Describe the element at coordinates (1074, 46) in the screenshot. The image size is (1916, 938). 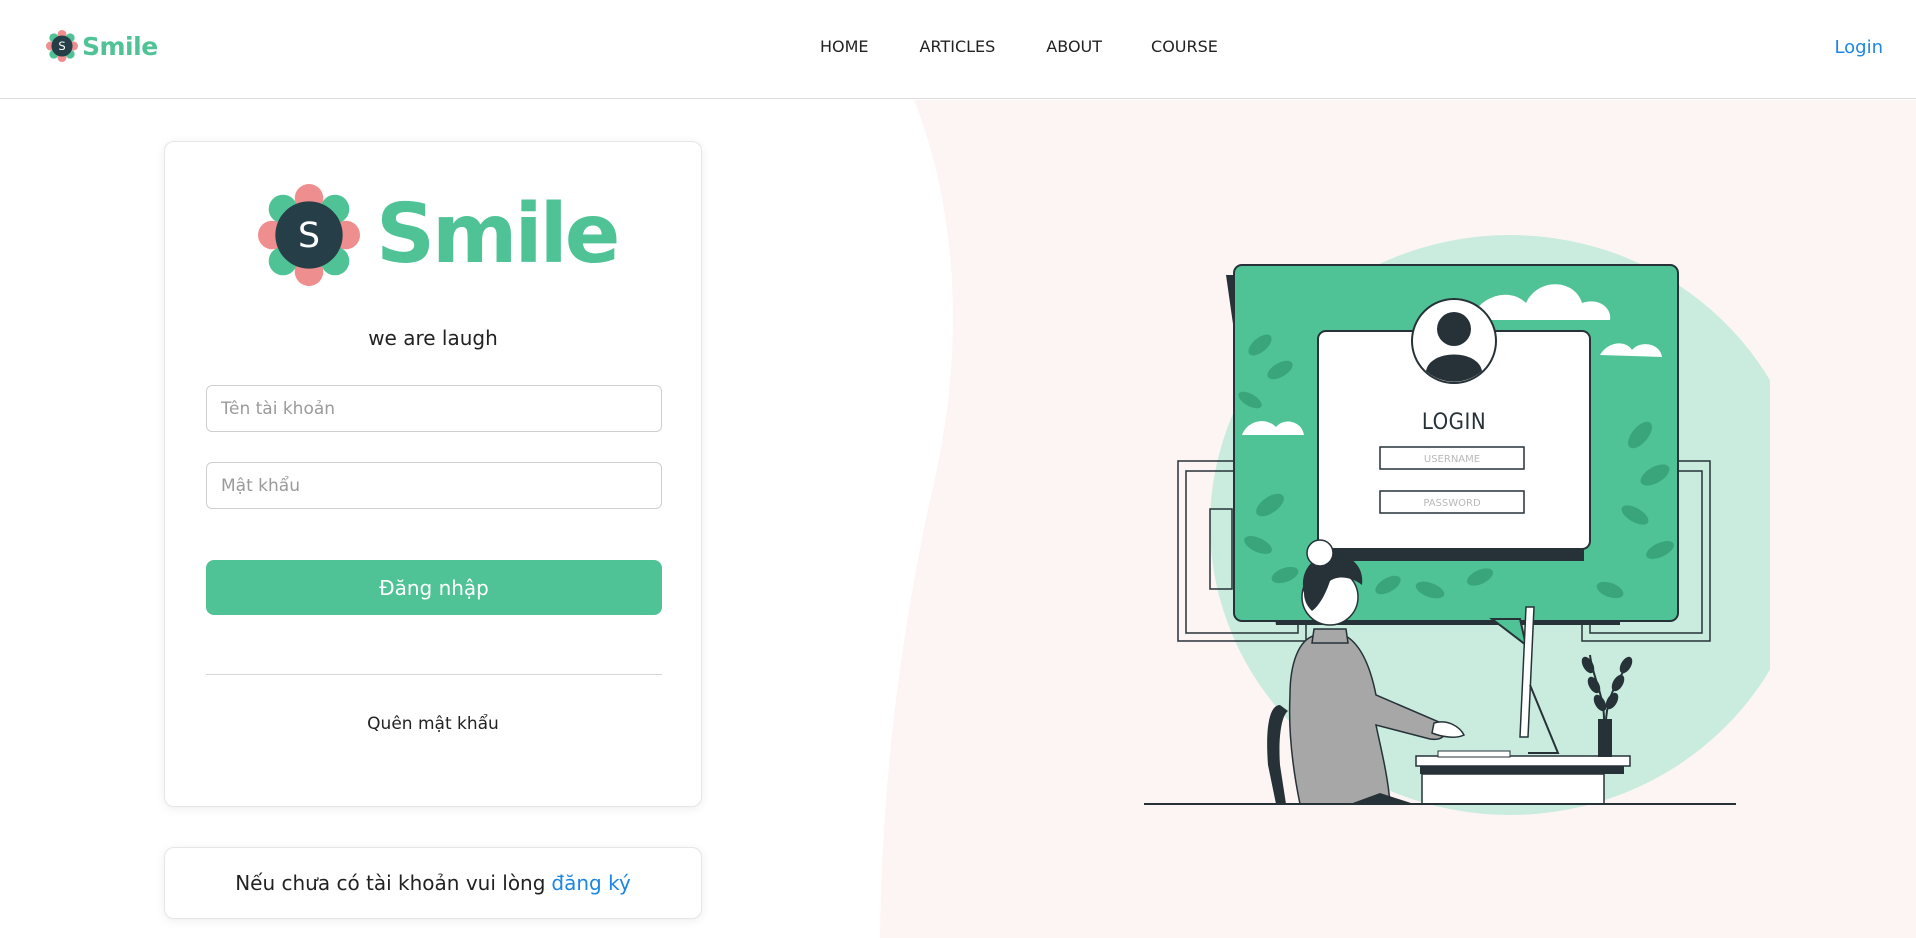
I see `nav-about: ABOUT` at that location.